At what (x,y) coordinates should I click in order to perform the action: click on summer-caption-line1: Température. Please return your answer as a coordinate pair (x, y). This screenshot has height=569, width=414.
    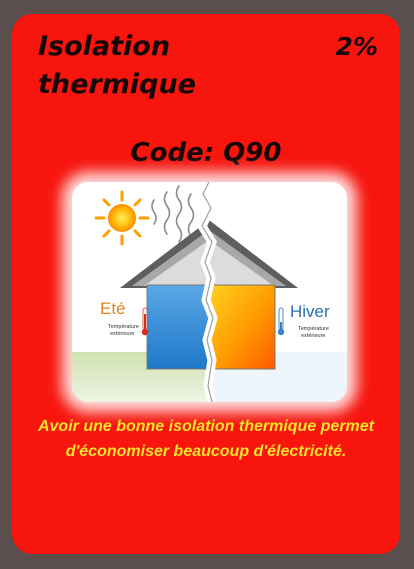
    Looking at the image, I should click on (123, 327).